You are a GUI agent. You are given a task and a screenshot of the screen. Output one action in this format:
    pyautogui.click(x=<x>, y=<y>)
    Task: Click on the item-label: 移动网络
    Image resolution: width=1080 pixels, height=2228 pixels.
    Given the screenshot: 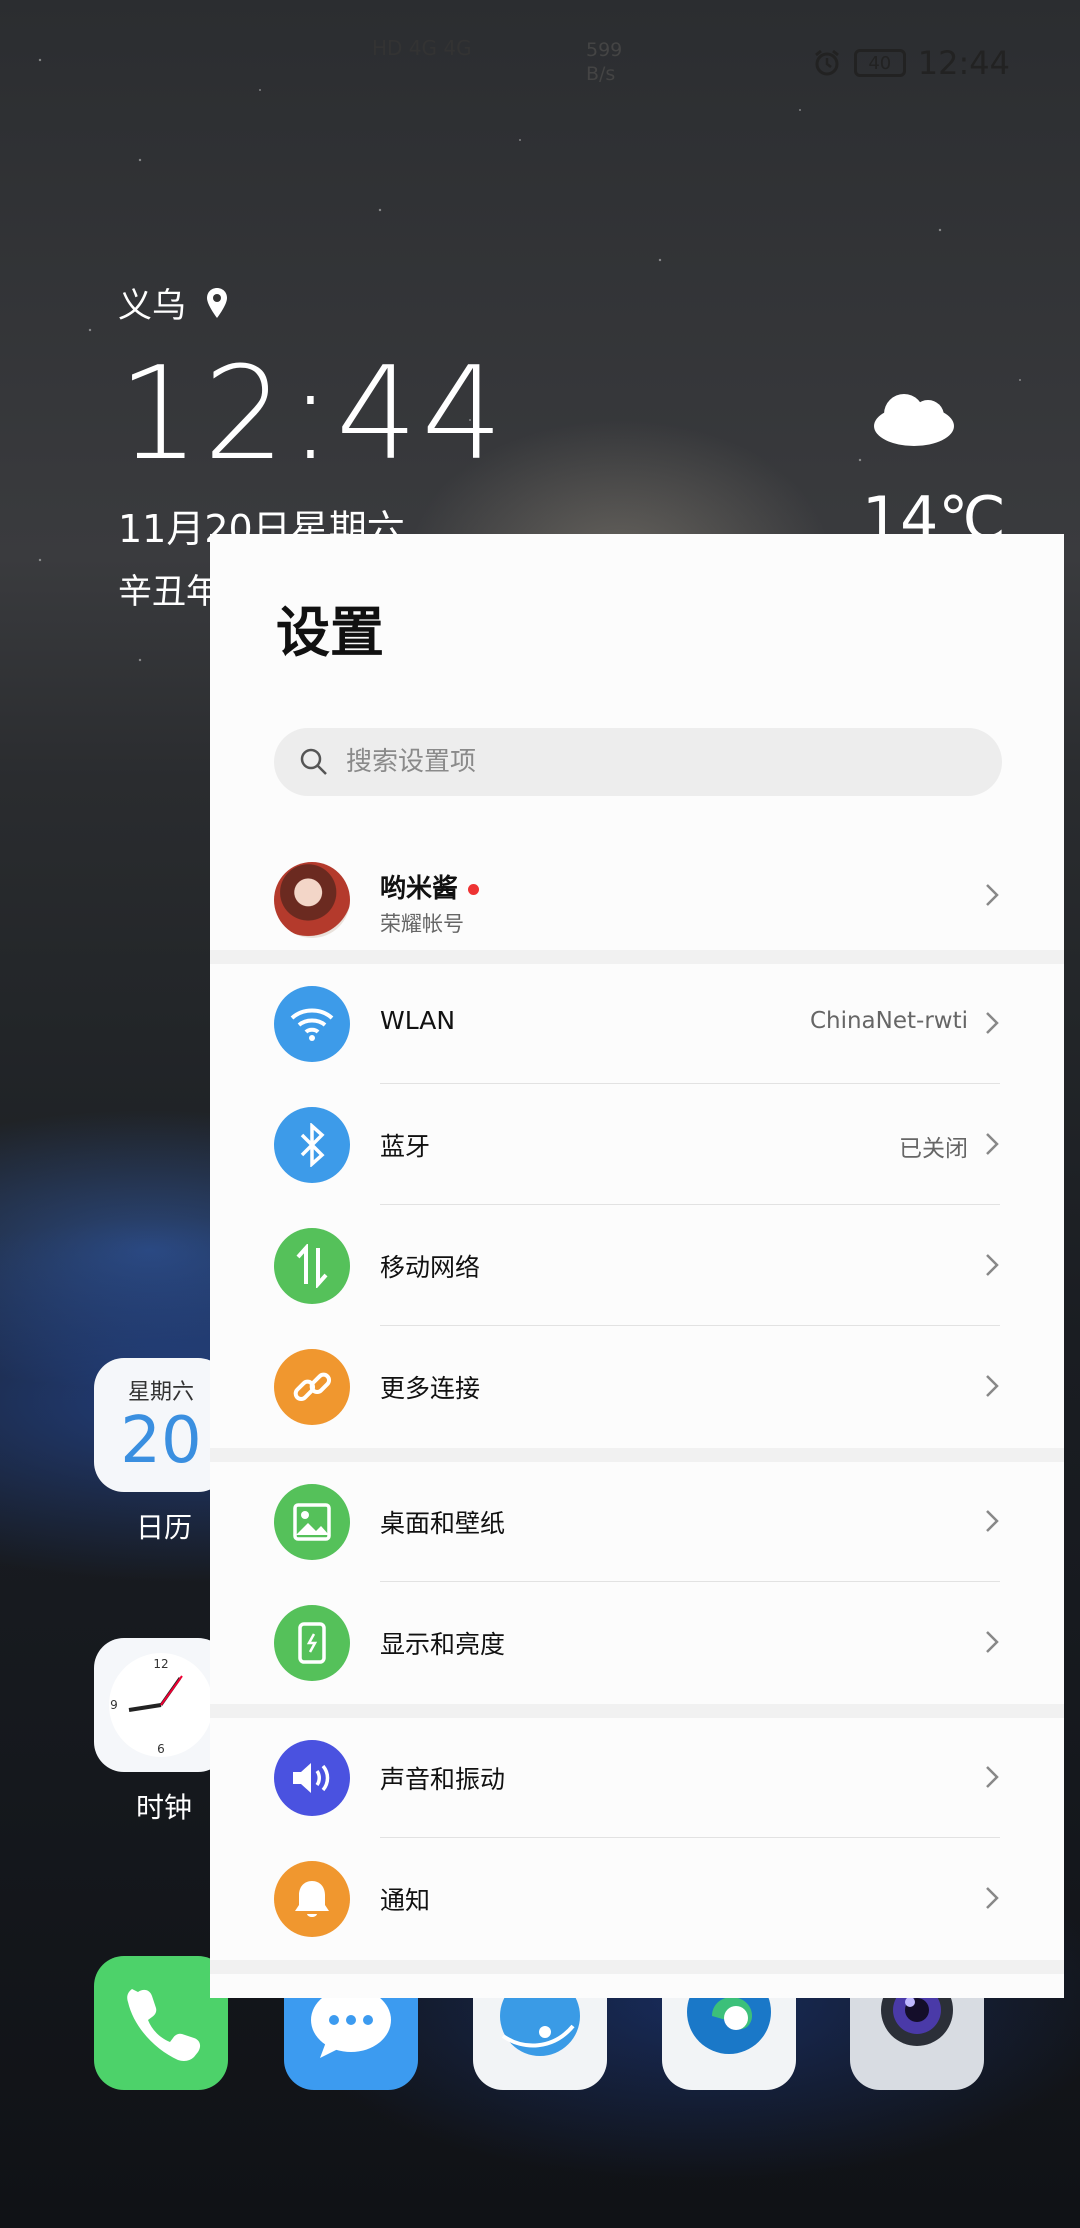 What is the action you would take?
    pyautogui.click(x=430, y=1267)
    